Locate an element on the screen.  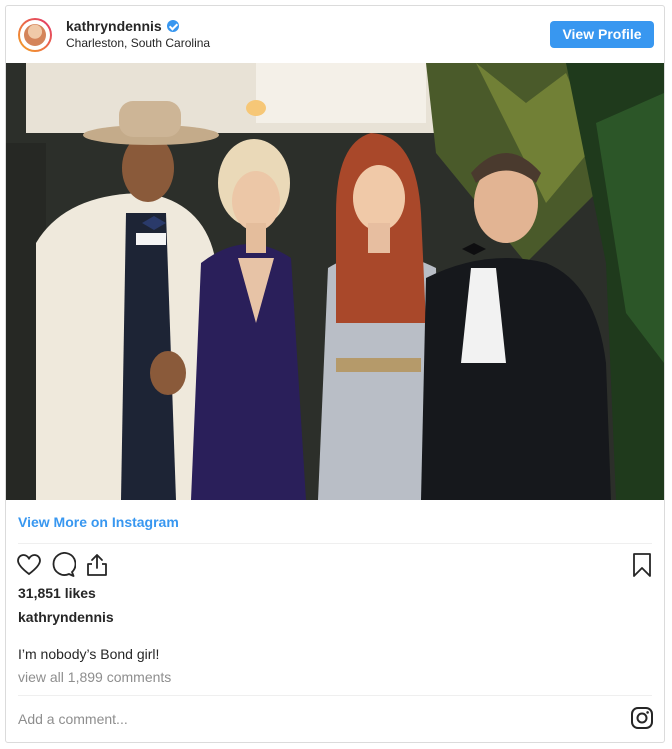
view-more-link: View More on Instagram is located at coordinates (98, 522).